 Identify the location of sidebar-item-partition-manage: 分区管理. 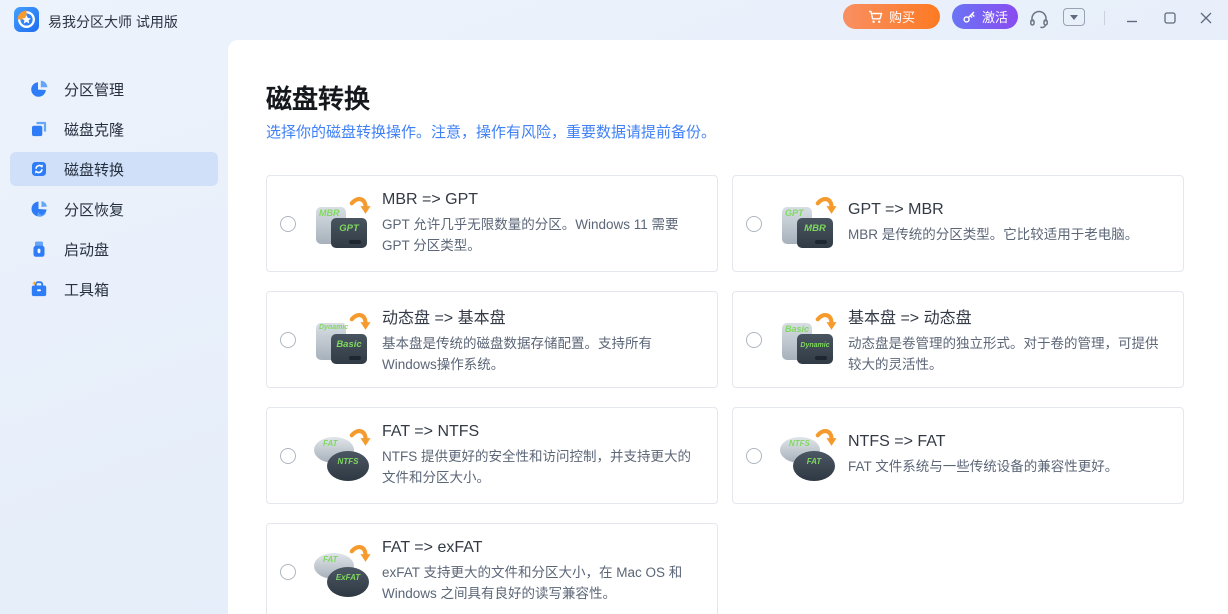
(114, 89).